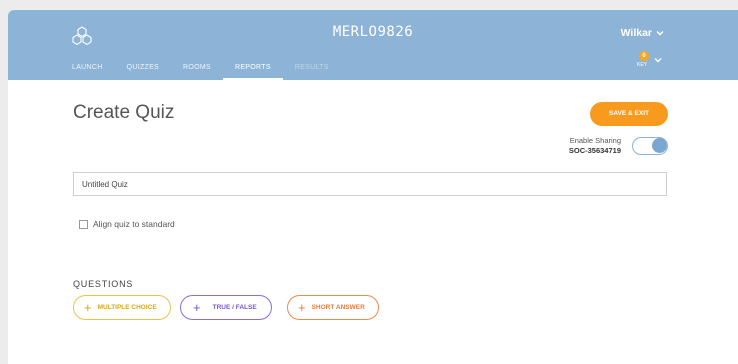 The width and height of the screenshot is (738, 364). Describe the element at coordinates (103, 284) in the screenshot. I see `questions-heading: QUESTIONS` at that location.